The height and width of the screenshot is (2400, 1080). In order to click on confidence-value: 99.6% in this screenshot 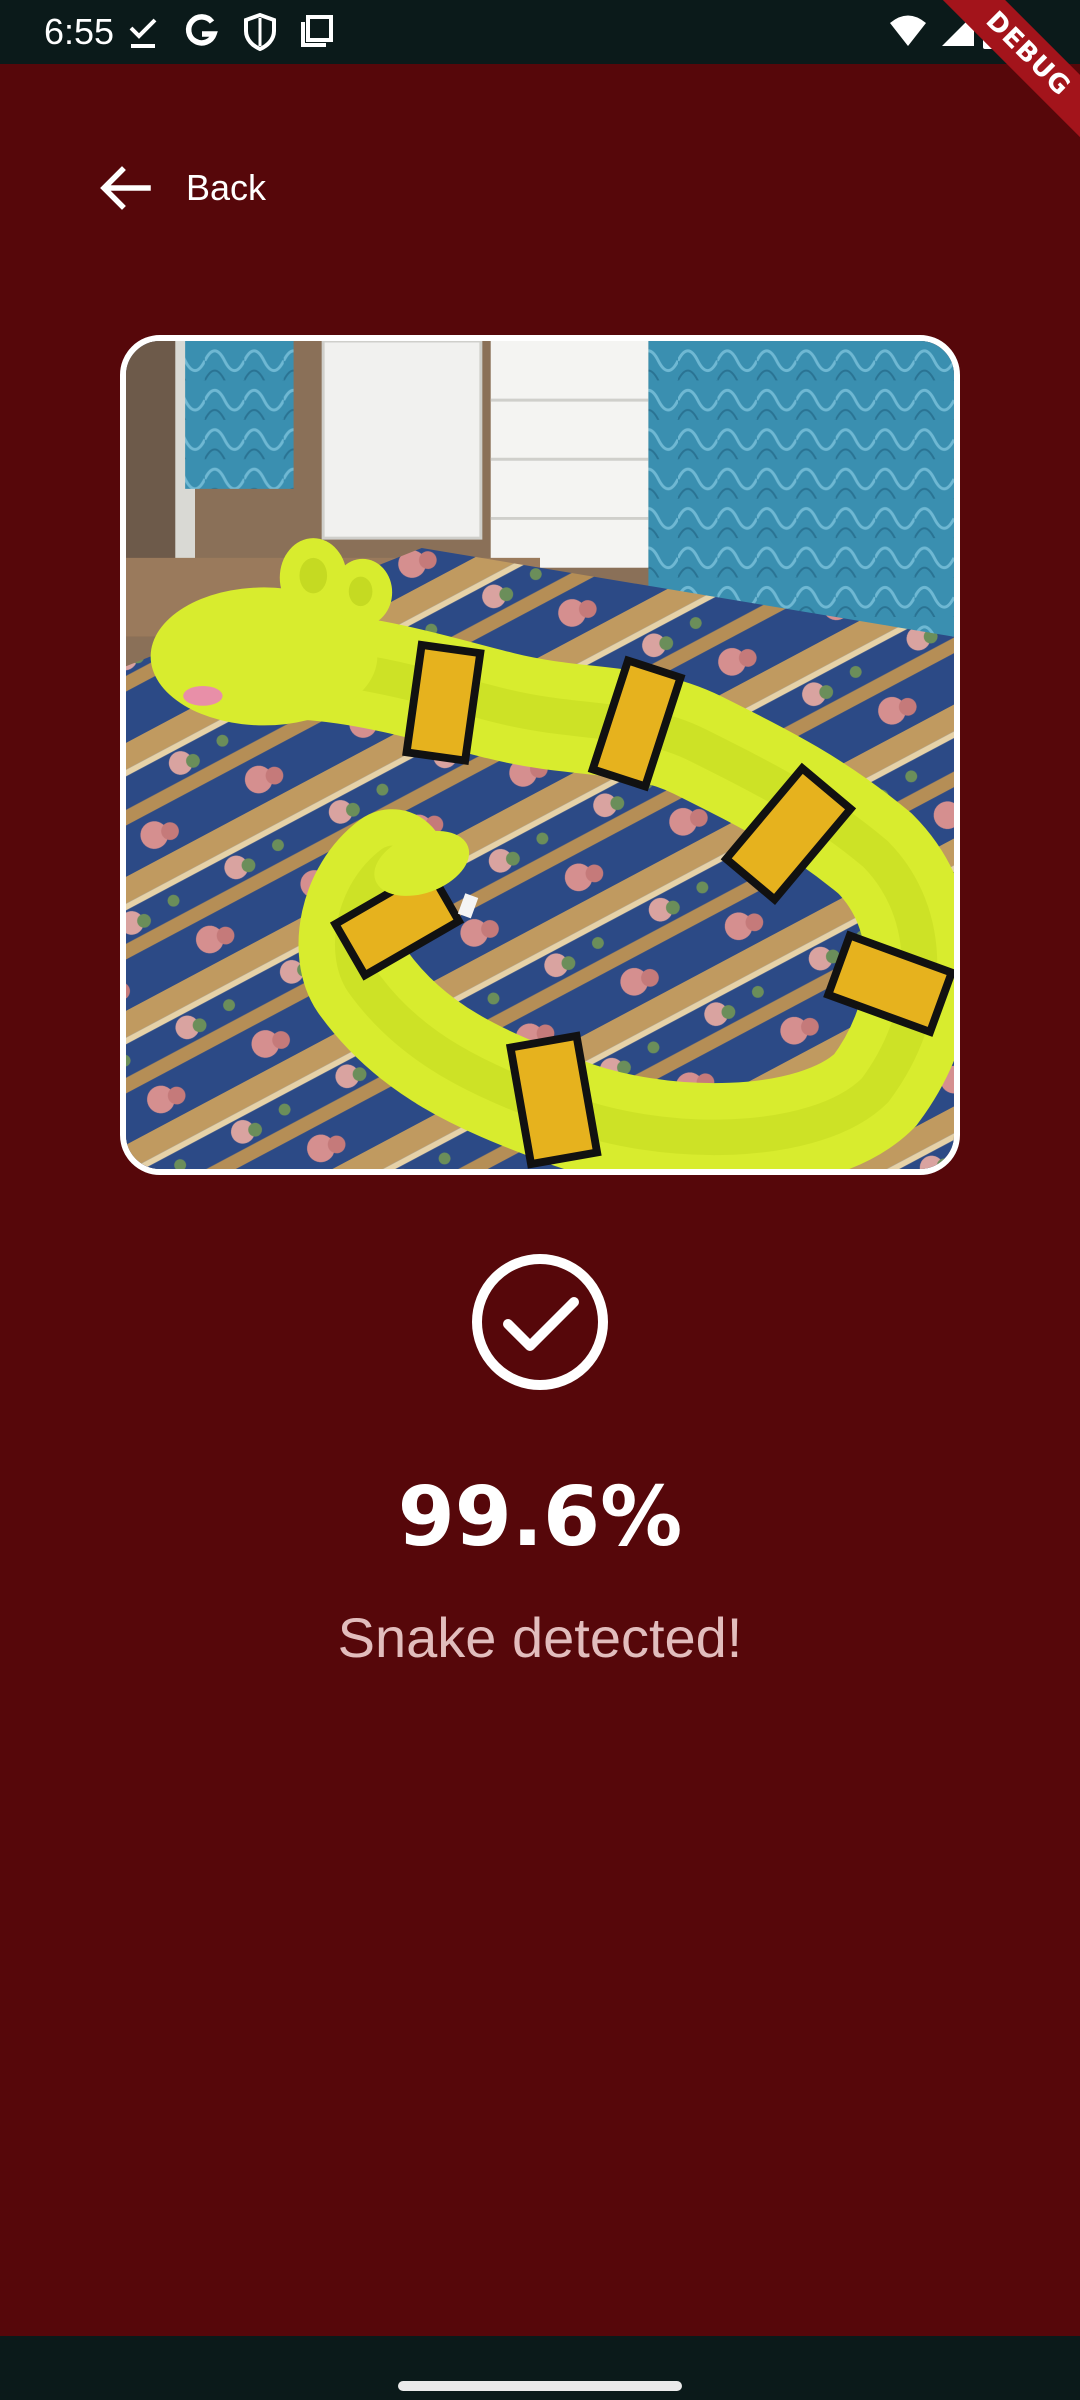, I will do `click(540, 1517)`.